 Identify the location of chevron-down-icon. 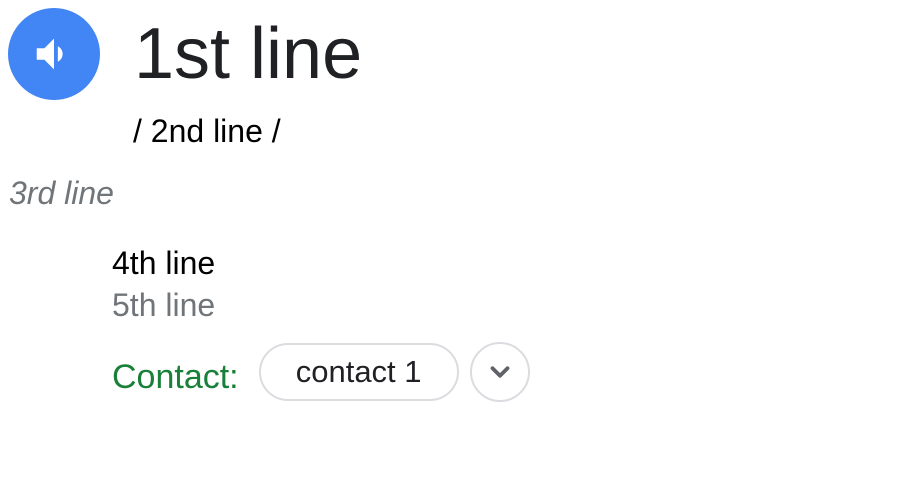
(499, 372).